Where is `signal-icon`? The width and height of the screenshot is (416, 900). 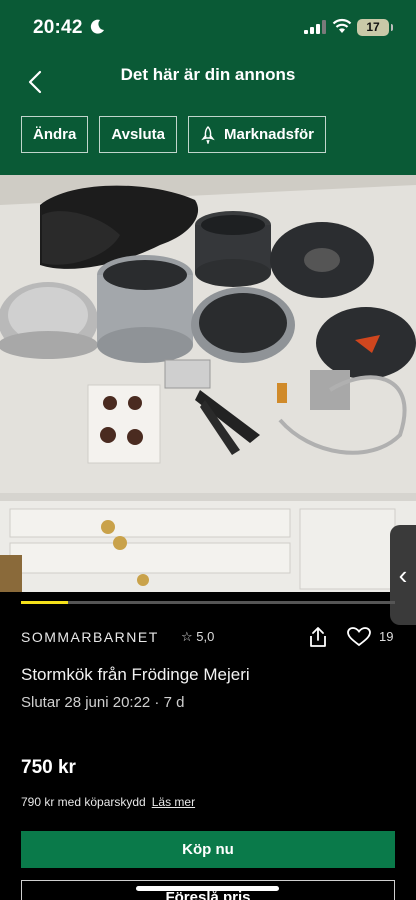 signal-icon is located at coordinates (315, 27).